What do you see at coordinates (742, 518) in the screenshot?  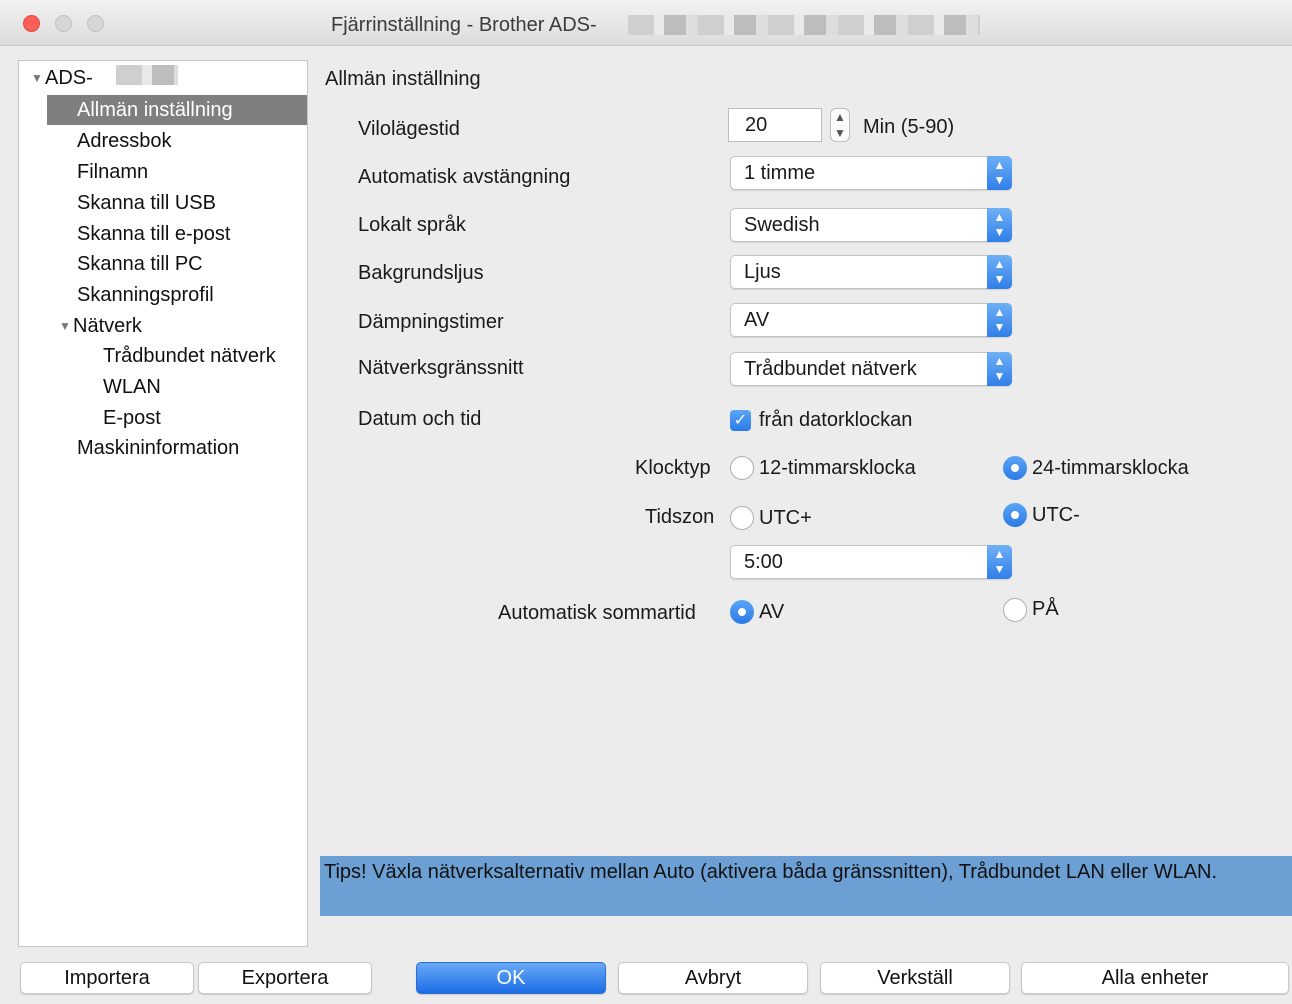 I see `utc-plus-radio` at bounding box center [742, 518].